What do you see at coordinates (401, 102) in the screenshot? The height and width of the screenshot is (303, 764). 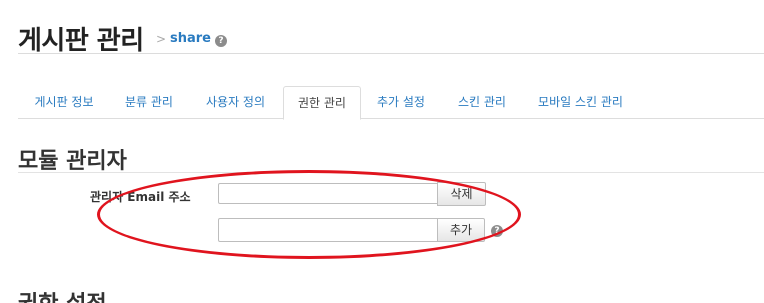 I see `tab-additional-settings: 추가 설정` at bounding box center [401, 102].